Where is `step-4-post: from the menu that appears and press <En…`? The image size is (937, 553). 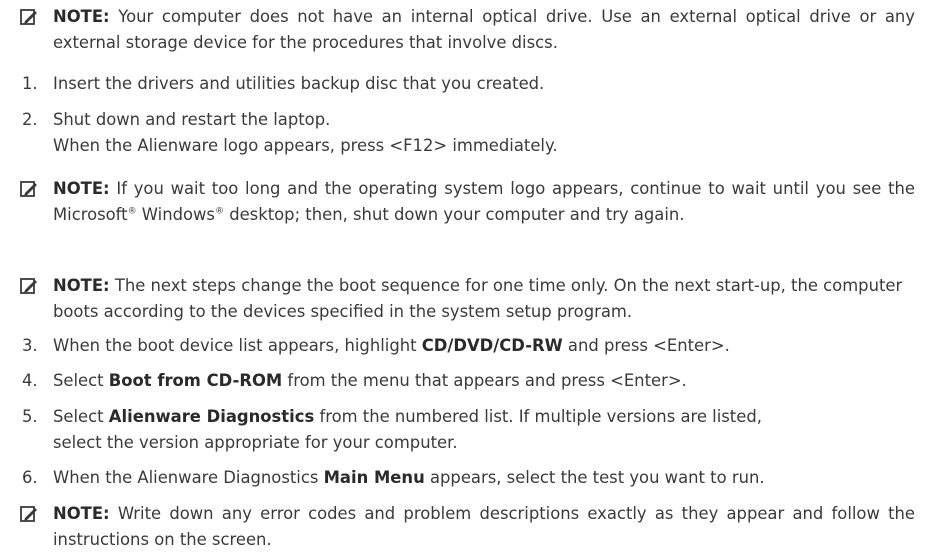 step-4-post: from the menu that appears and press <En… is located at coordinates (484, 380).